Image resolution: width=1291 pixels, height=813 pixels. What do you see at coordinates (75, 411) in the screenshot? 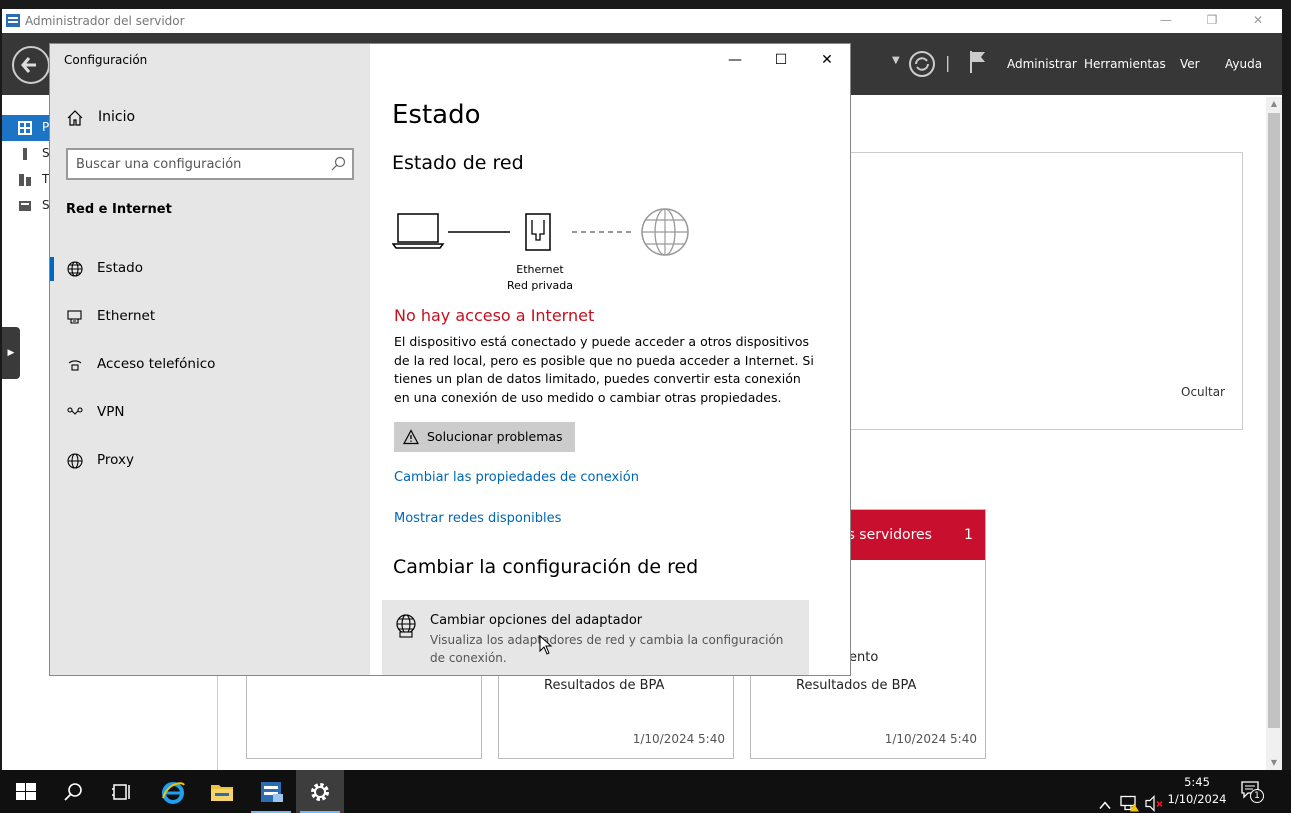
I see `vpn-icon` at bounding box center [75, 411].